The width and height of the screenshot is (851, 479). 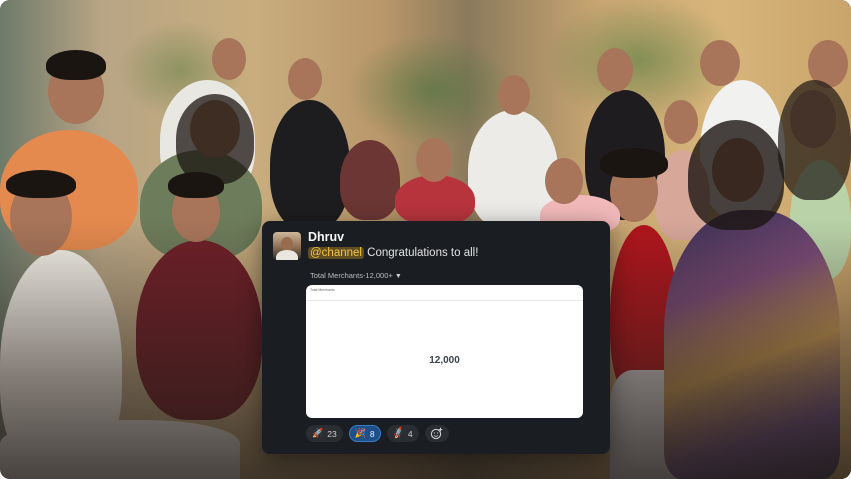 What do you see at coordinates (326, 237) in the screenshot?
I see `sender-name: Dhruv` at bounding box center [326, 237].